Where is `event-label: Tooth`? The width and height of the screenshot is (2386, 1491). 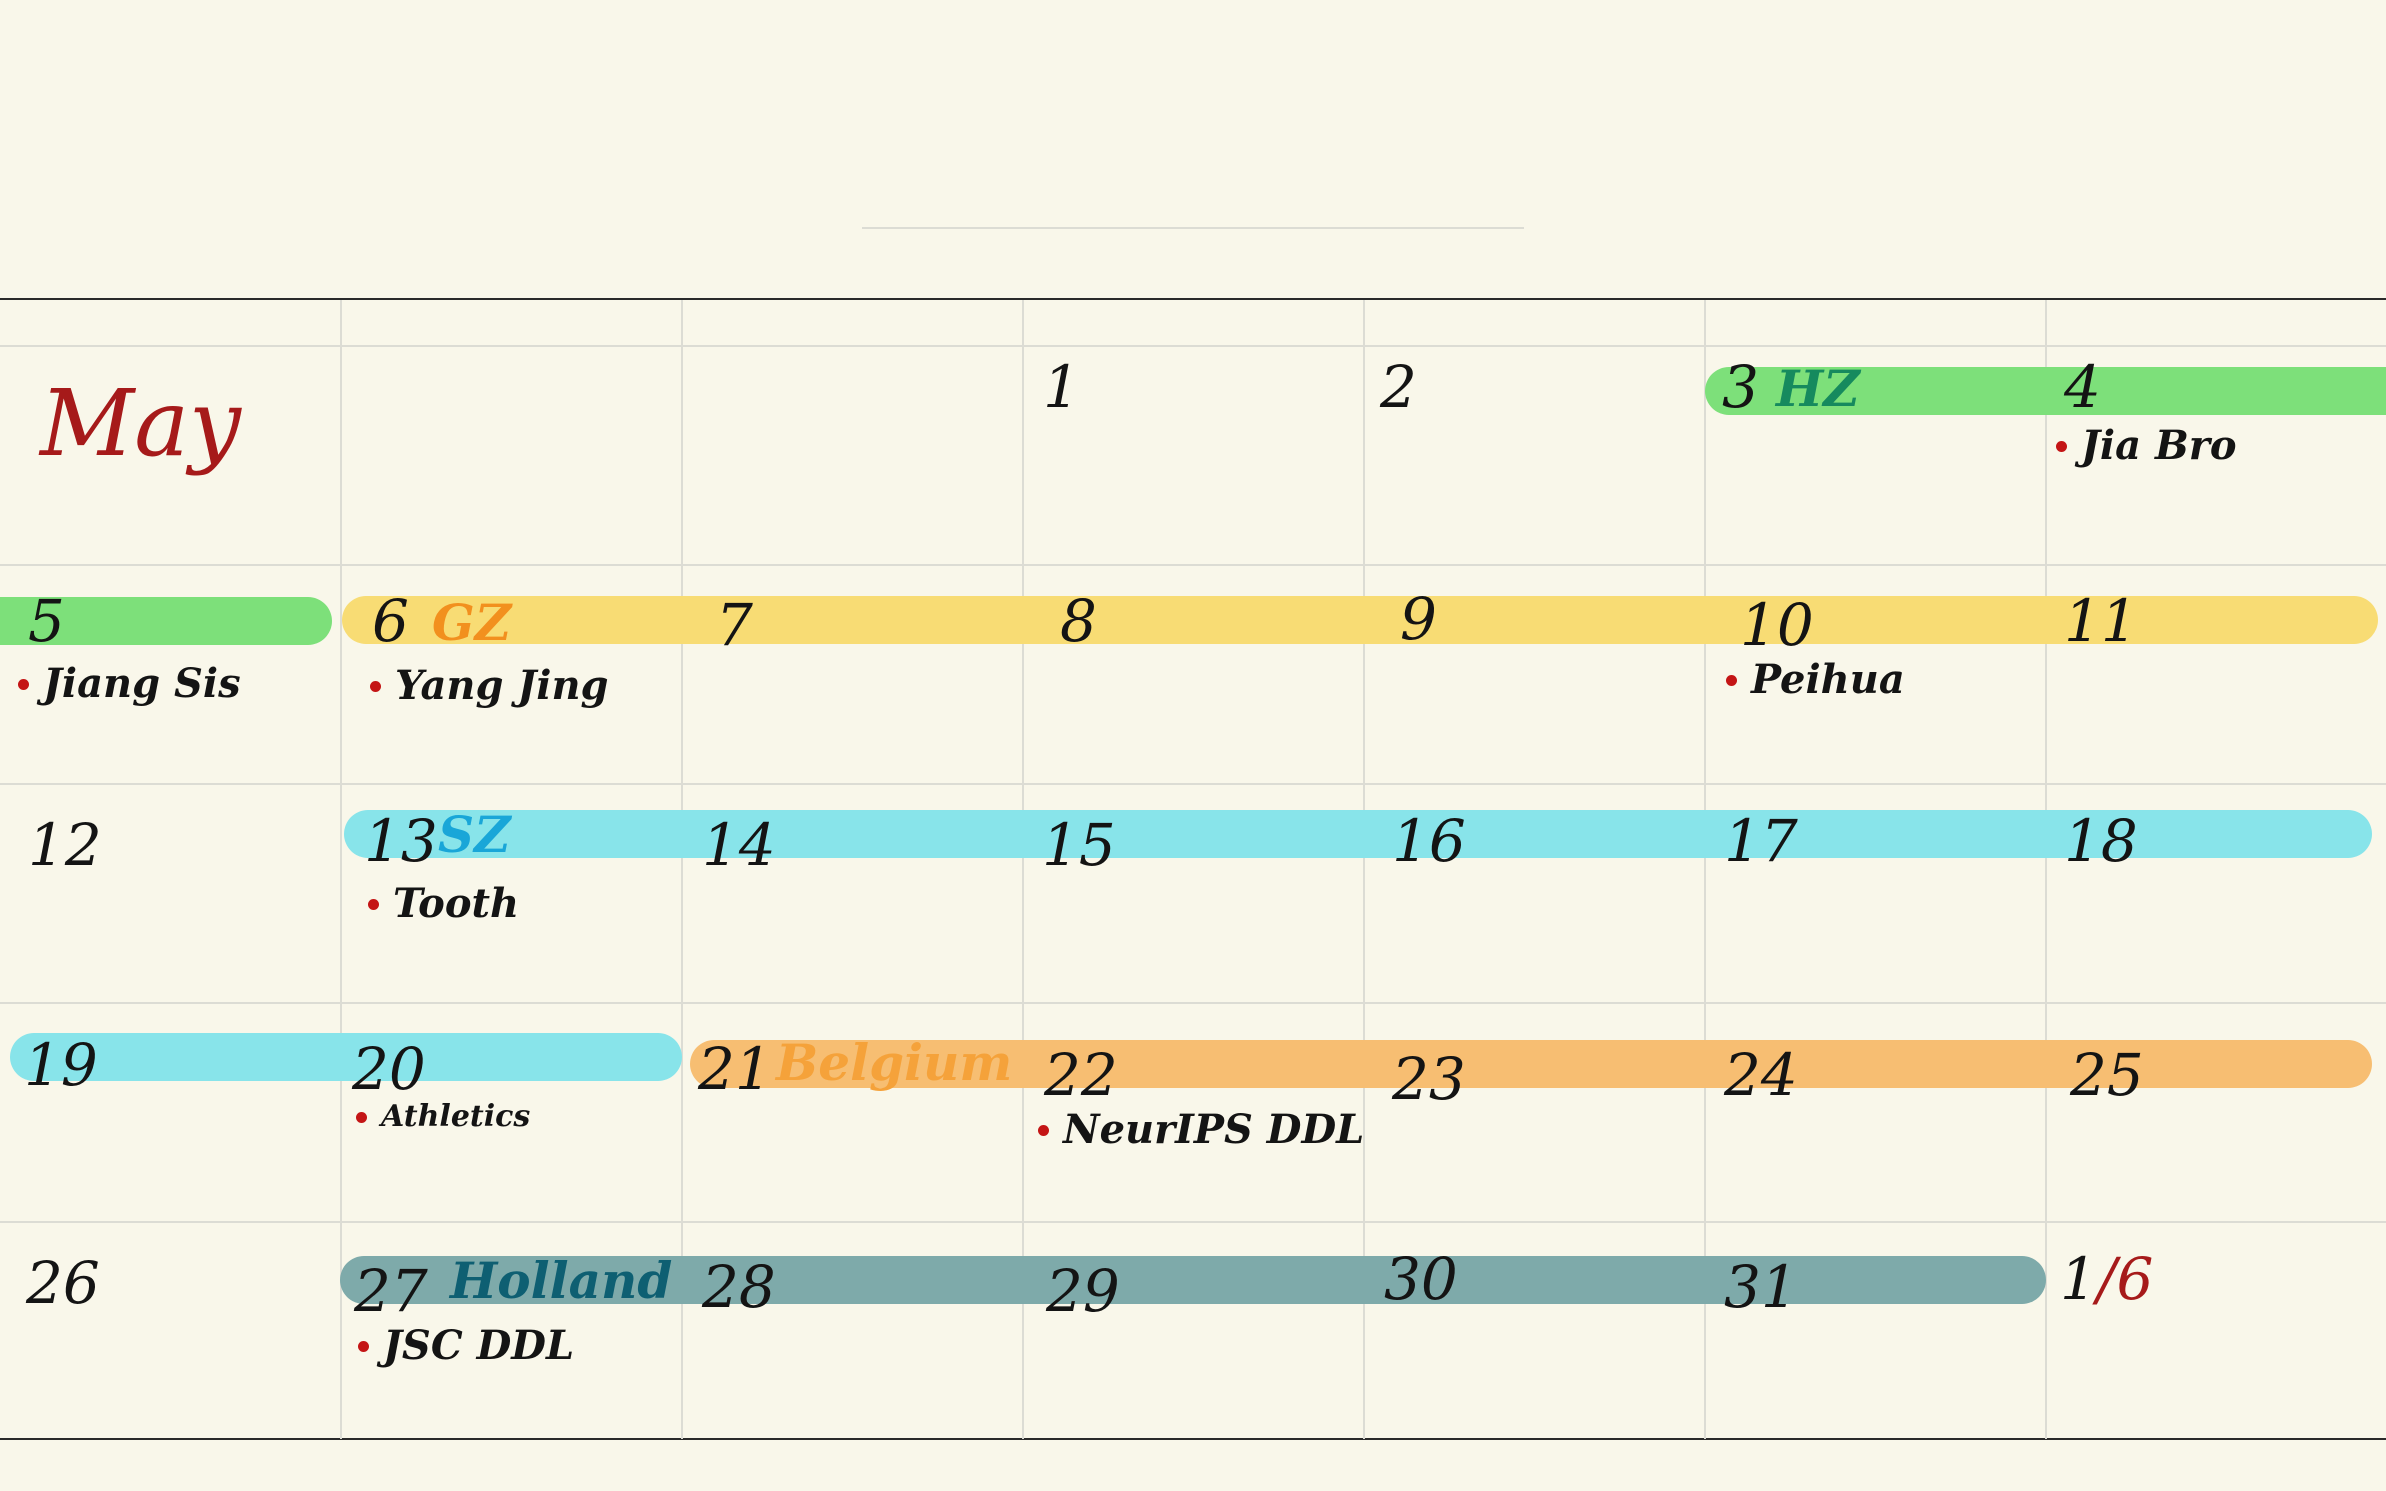
event-label: Tooth is located at coordinates (456, 903).